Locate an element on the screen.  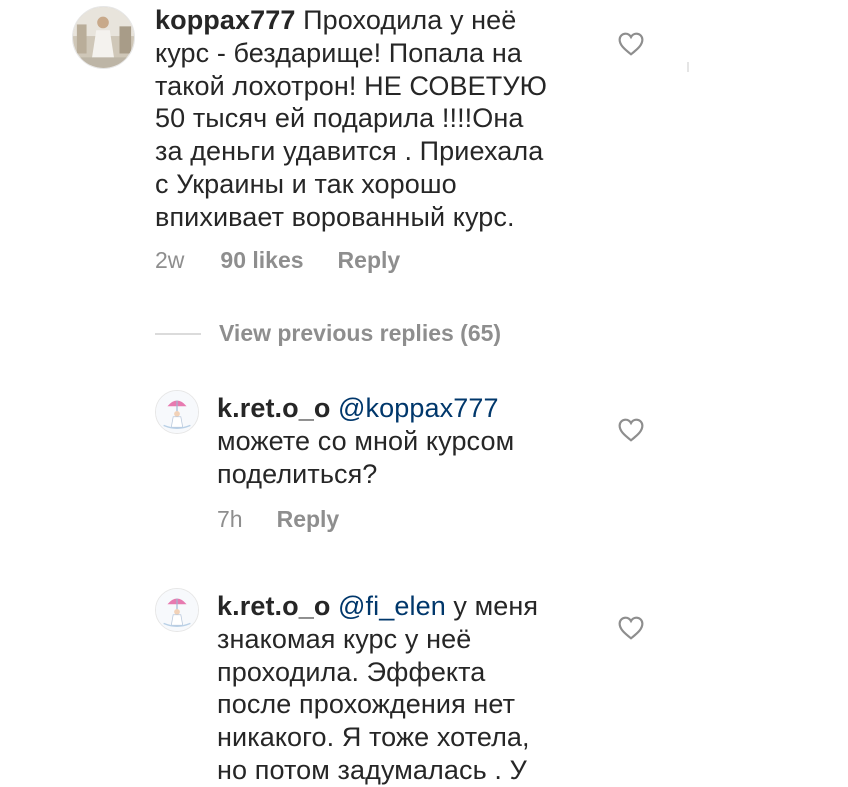
avatar-photo-icon is located at coordinates (103, 37).